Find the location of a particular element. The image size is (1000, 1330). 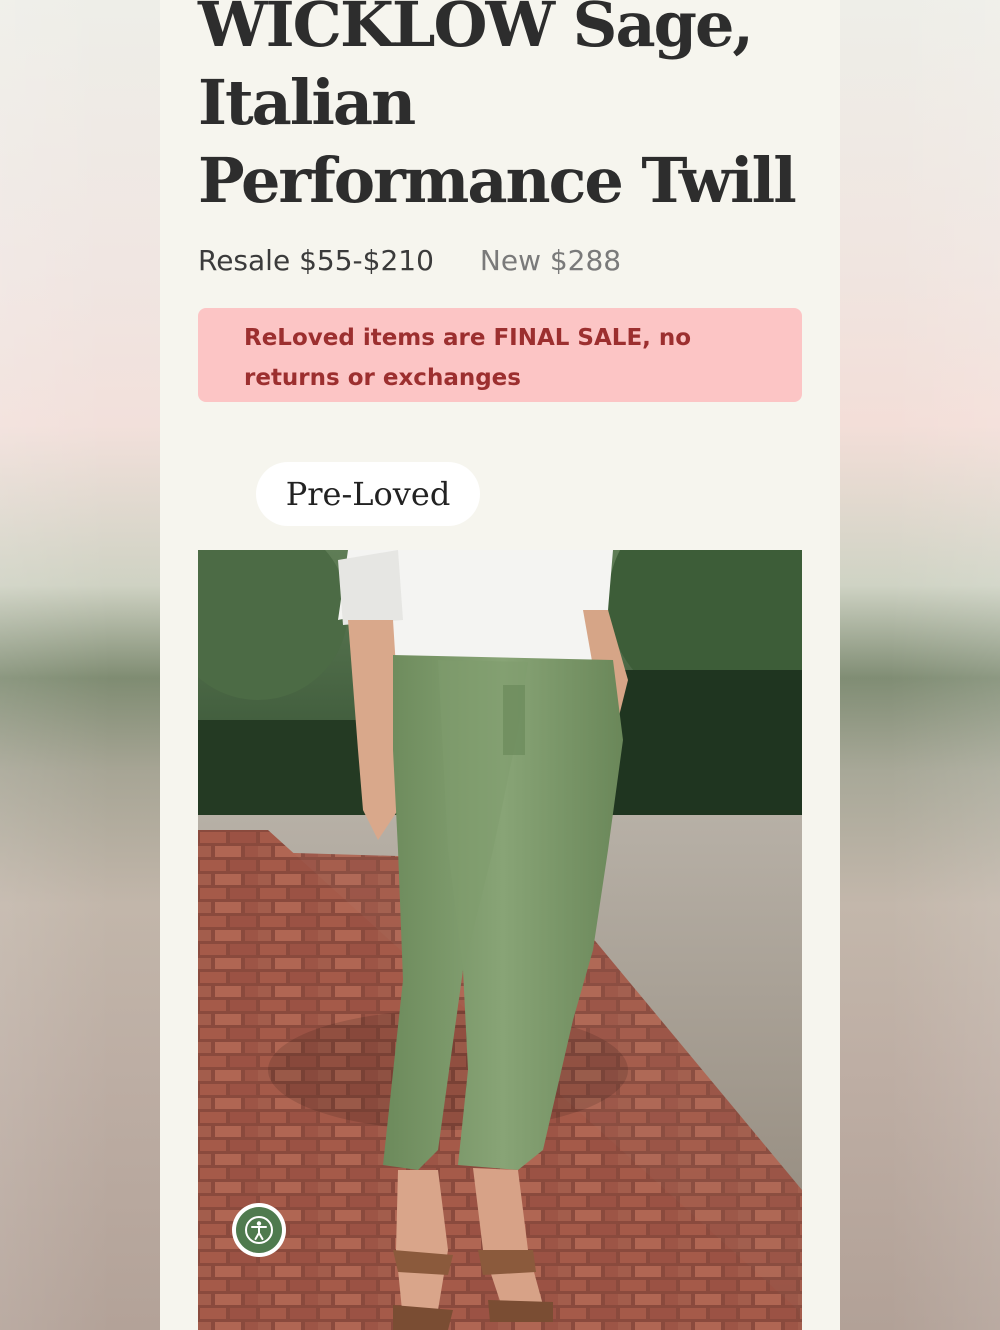

condition-tag: Pre-Loved is located at coordinates (368, 494).